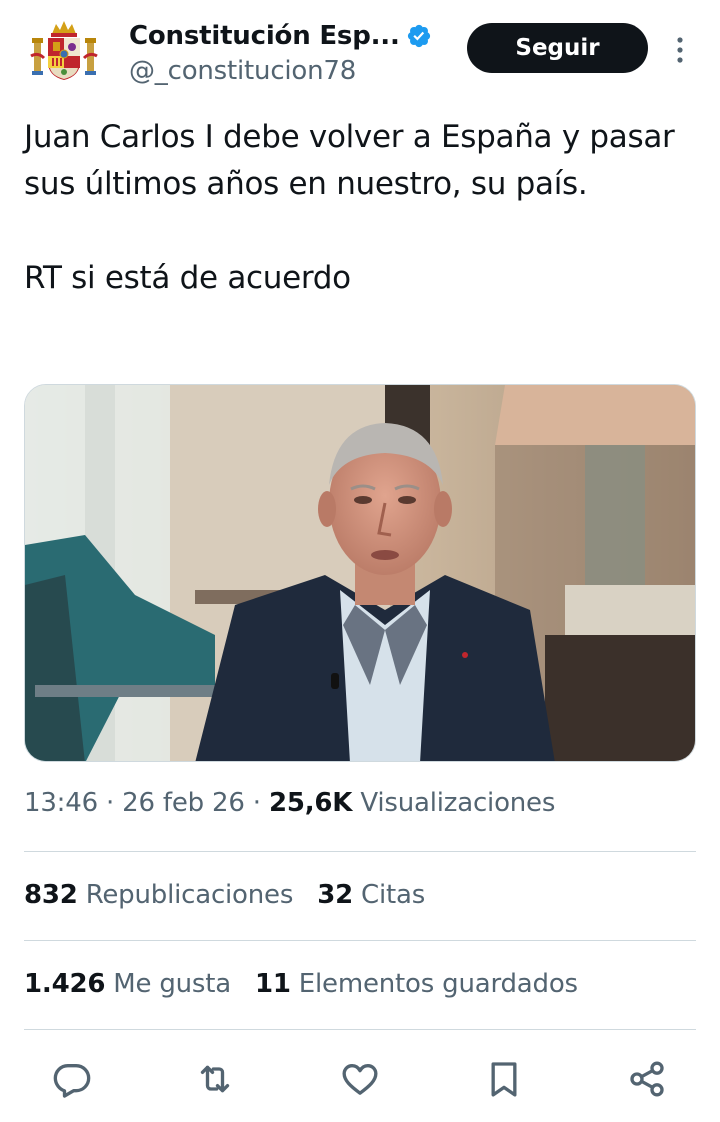 The image size is (720, 1122). I want to click on views-count: 25,6K, so click(310, 803).